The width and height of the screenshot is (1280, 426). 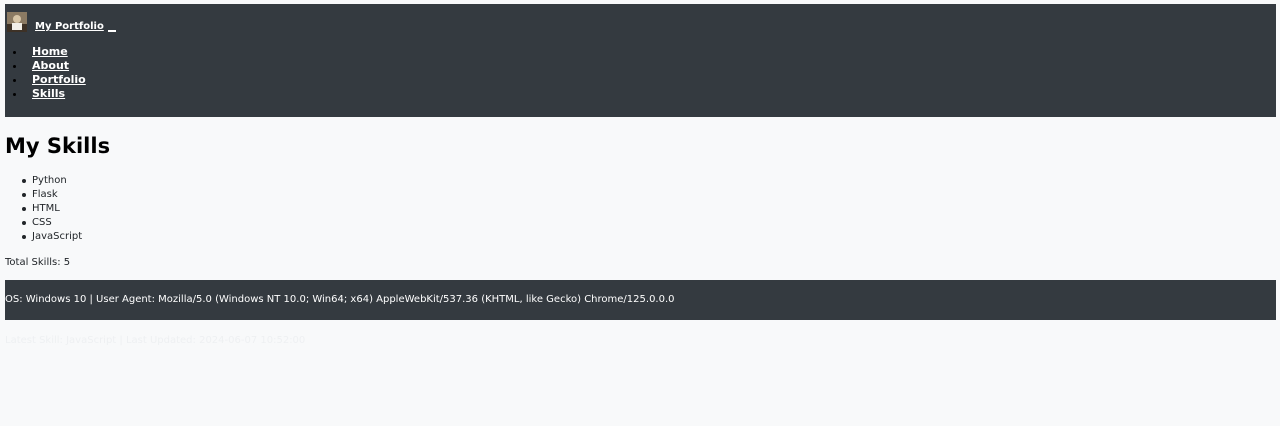 I want to click on nav-item-portfolio: Portfolio, so click(x=49, y=80).